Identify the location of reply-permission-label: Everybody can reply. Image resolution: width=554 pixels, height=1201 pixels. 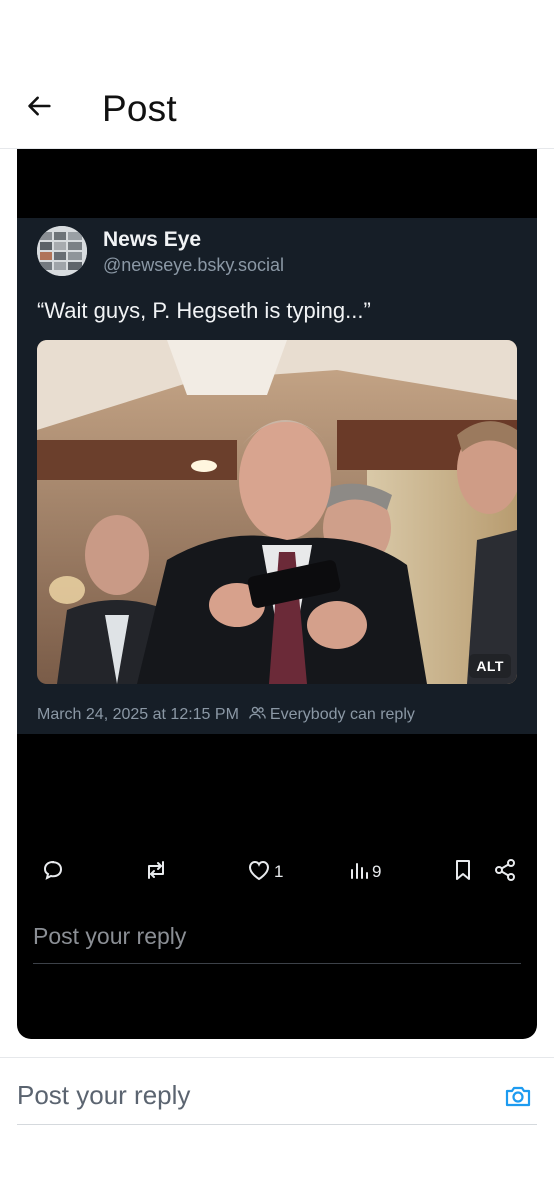
(342, 714).